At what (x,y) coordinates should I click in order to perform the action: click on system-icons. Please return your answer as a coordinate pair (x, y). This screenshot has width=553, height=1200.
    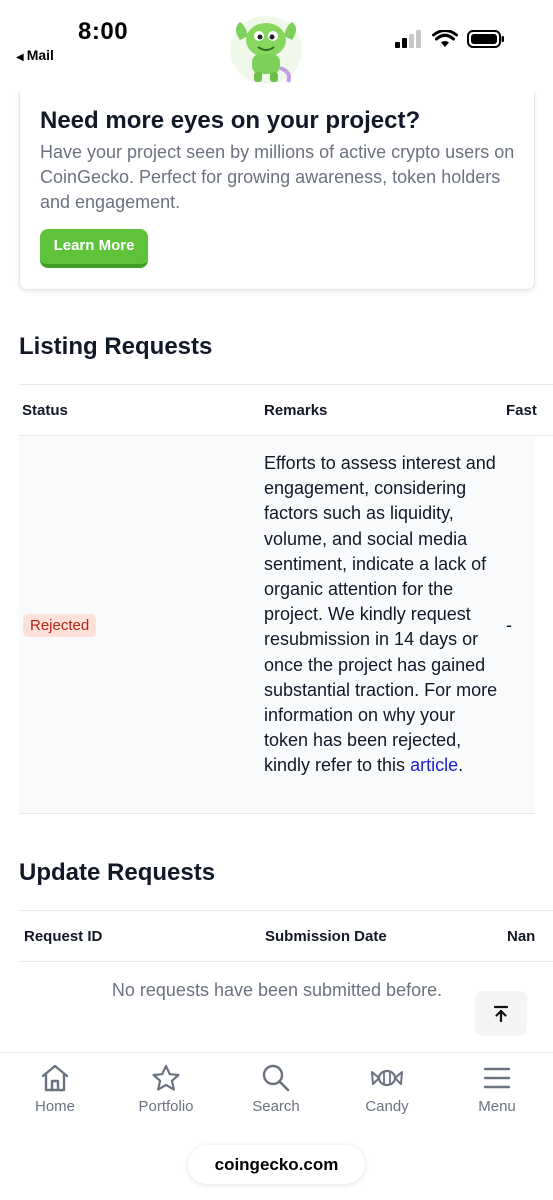
    Looking at the image, I should click on (450, 39).